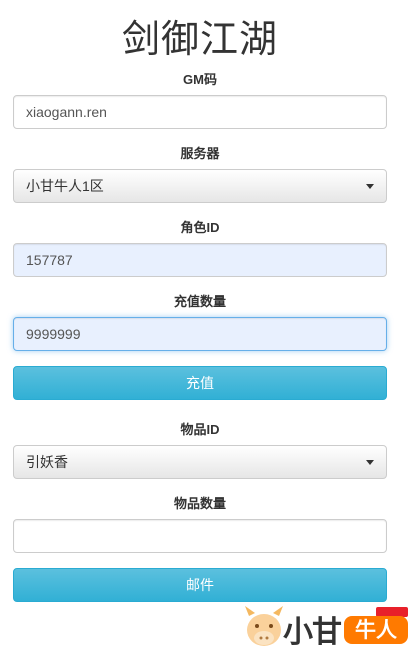  What do you see at coordinates (264, 626) in the screenshot?
I see `cow-mascot-icon` at bounding box center [264, 626].